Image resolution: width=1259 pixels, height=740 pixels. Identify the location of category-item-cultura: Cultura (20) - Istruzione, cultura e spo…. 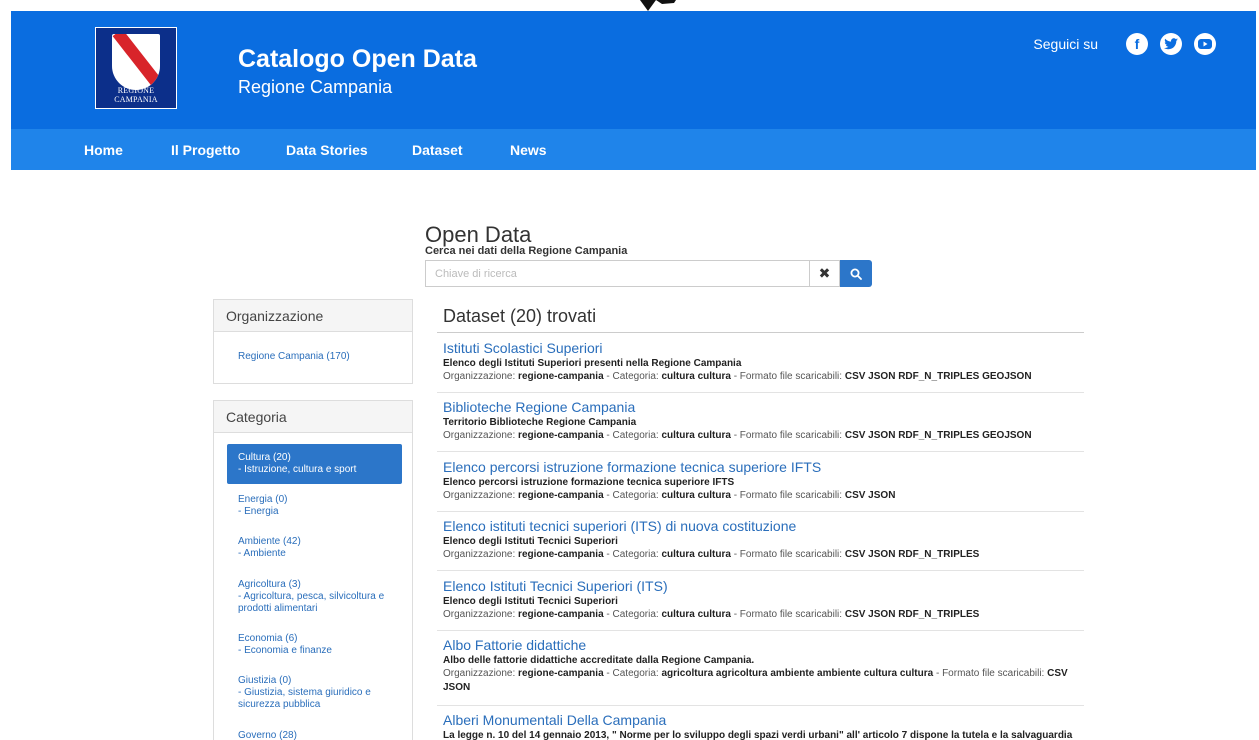
(314, 464).